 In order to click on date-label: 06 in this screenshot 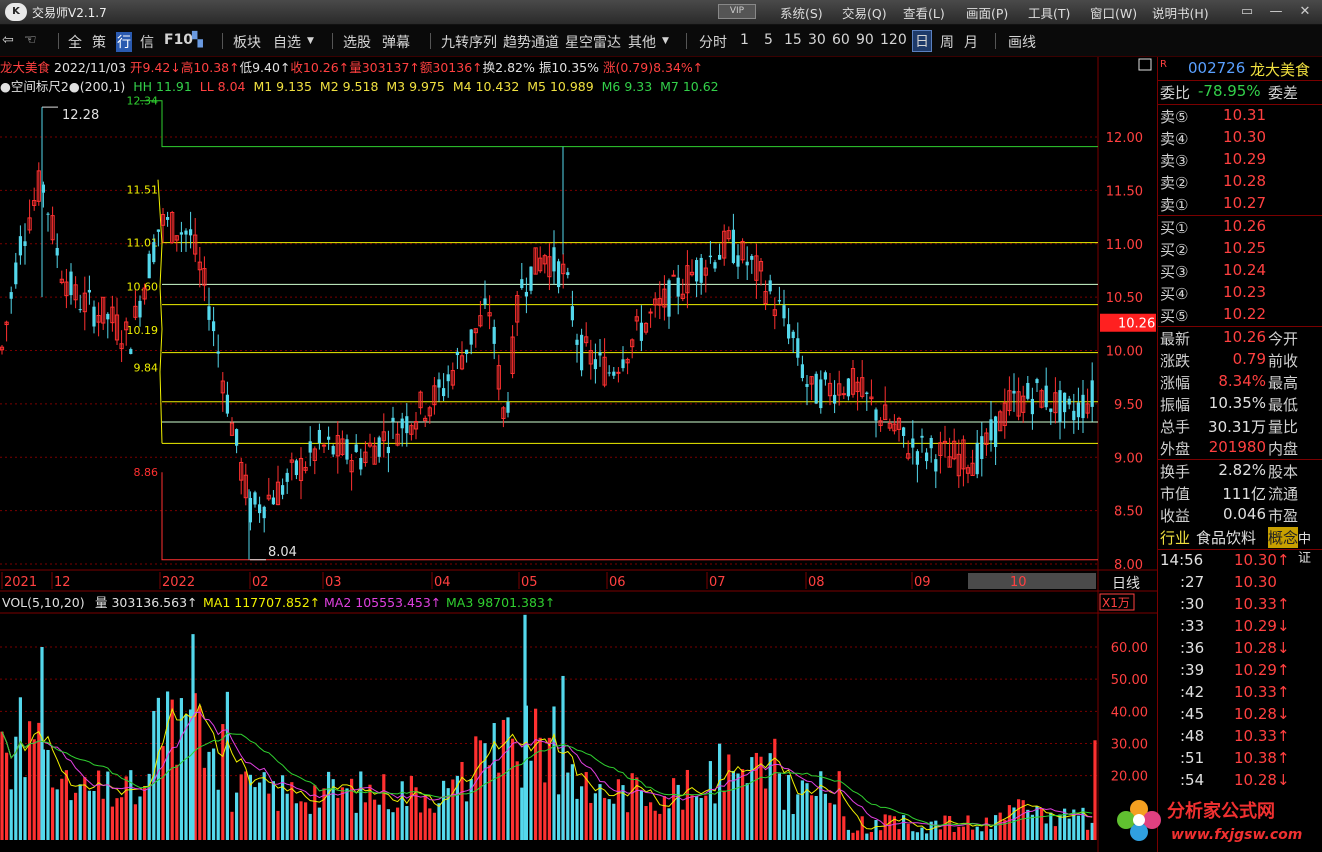, I will do `click(617, 582)`.